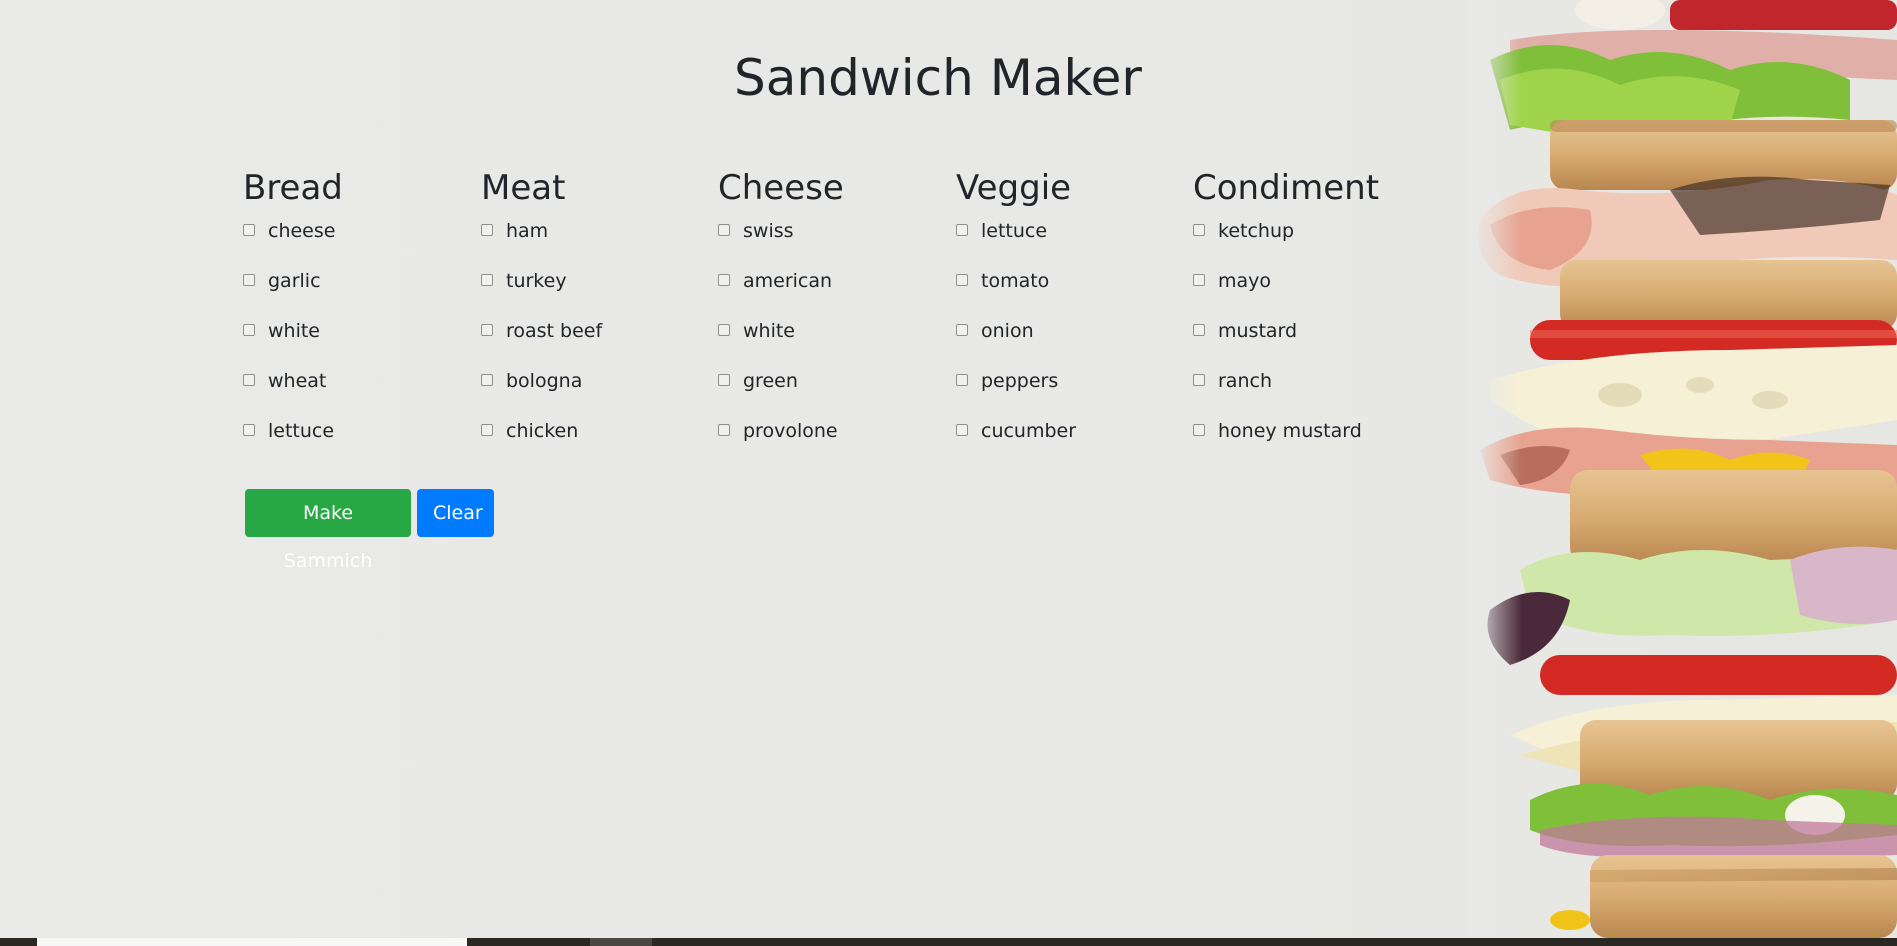 This screenshot has width=1897, height=946. Describe the element at coordinates (790, 431) in the screenshot. I see `option-label: provolone` at that location.